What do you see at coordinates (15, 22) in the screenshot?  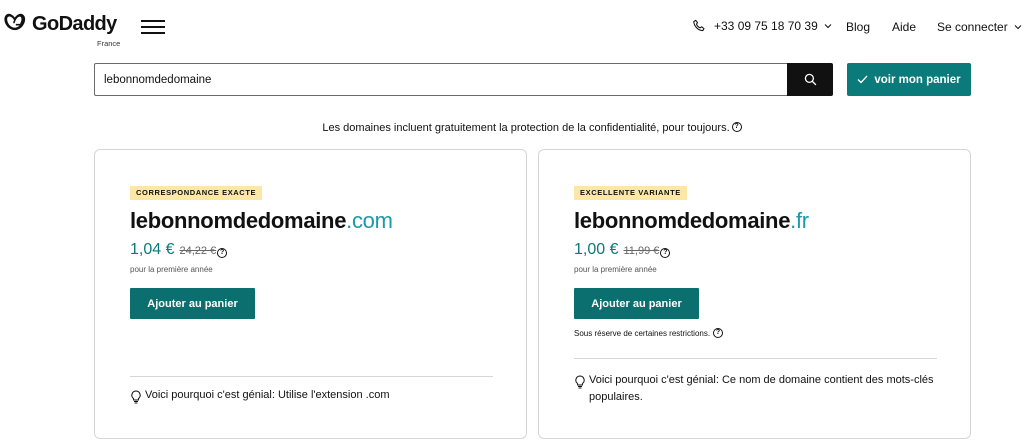 I see `godaddy-logo-icon` at bounding box center [15, 22].